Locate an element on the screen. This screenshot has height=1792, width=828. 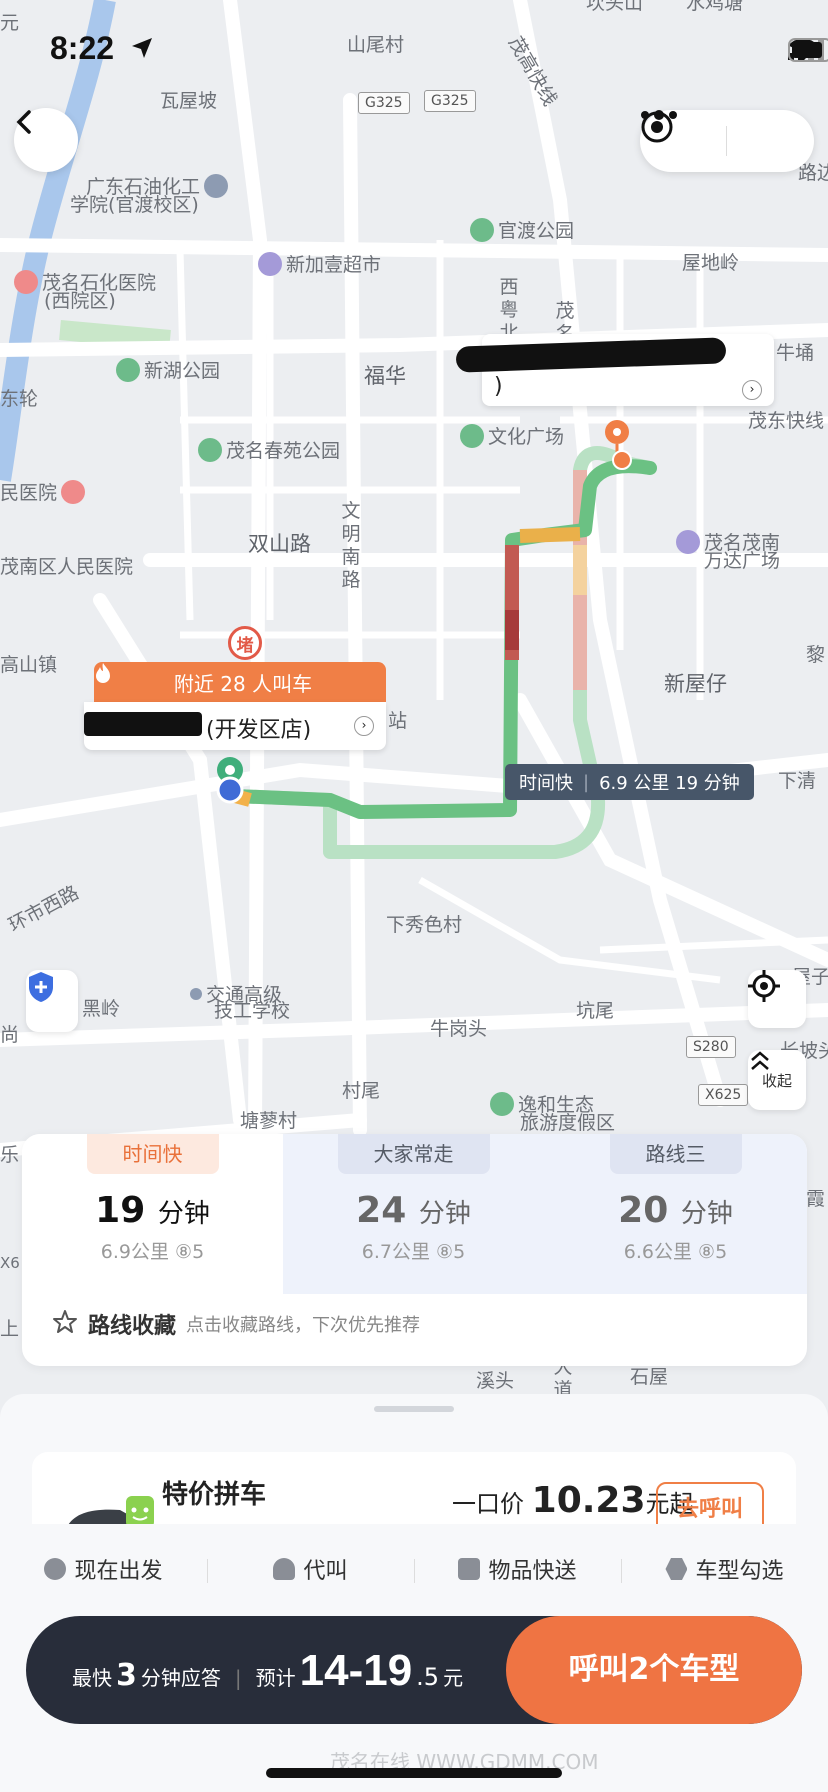
map-place: 牛岗头 is located at coordinates (459, 1029).